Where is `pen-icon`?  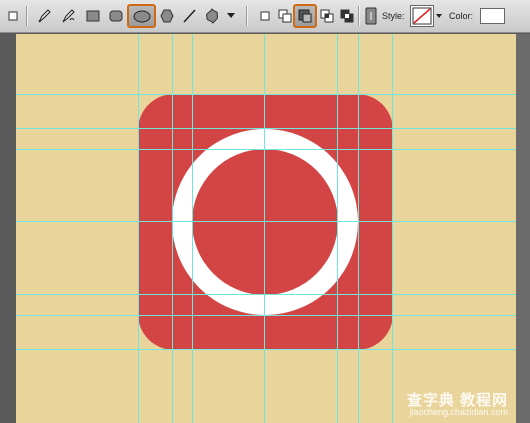 pen-icon is located at coordinates (44, 16).